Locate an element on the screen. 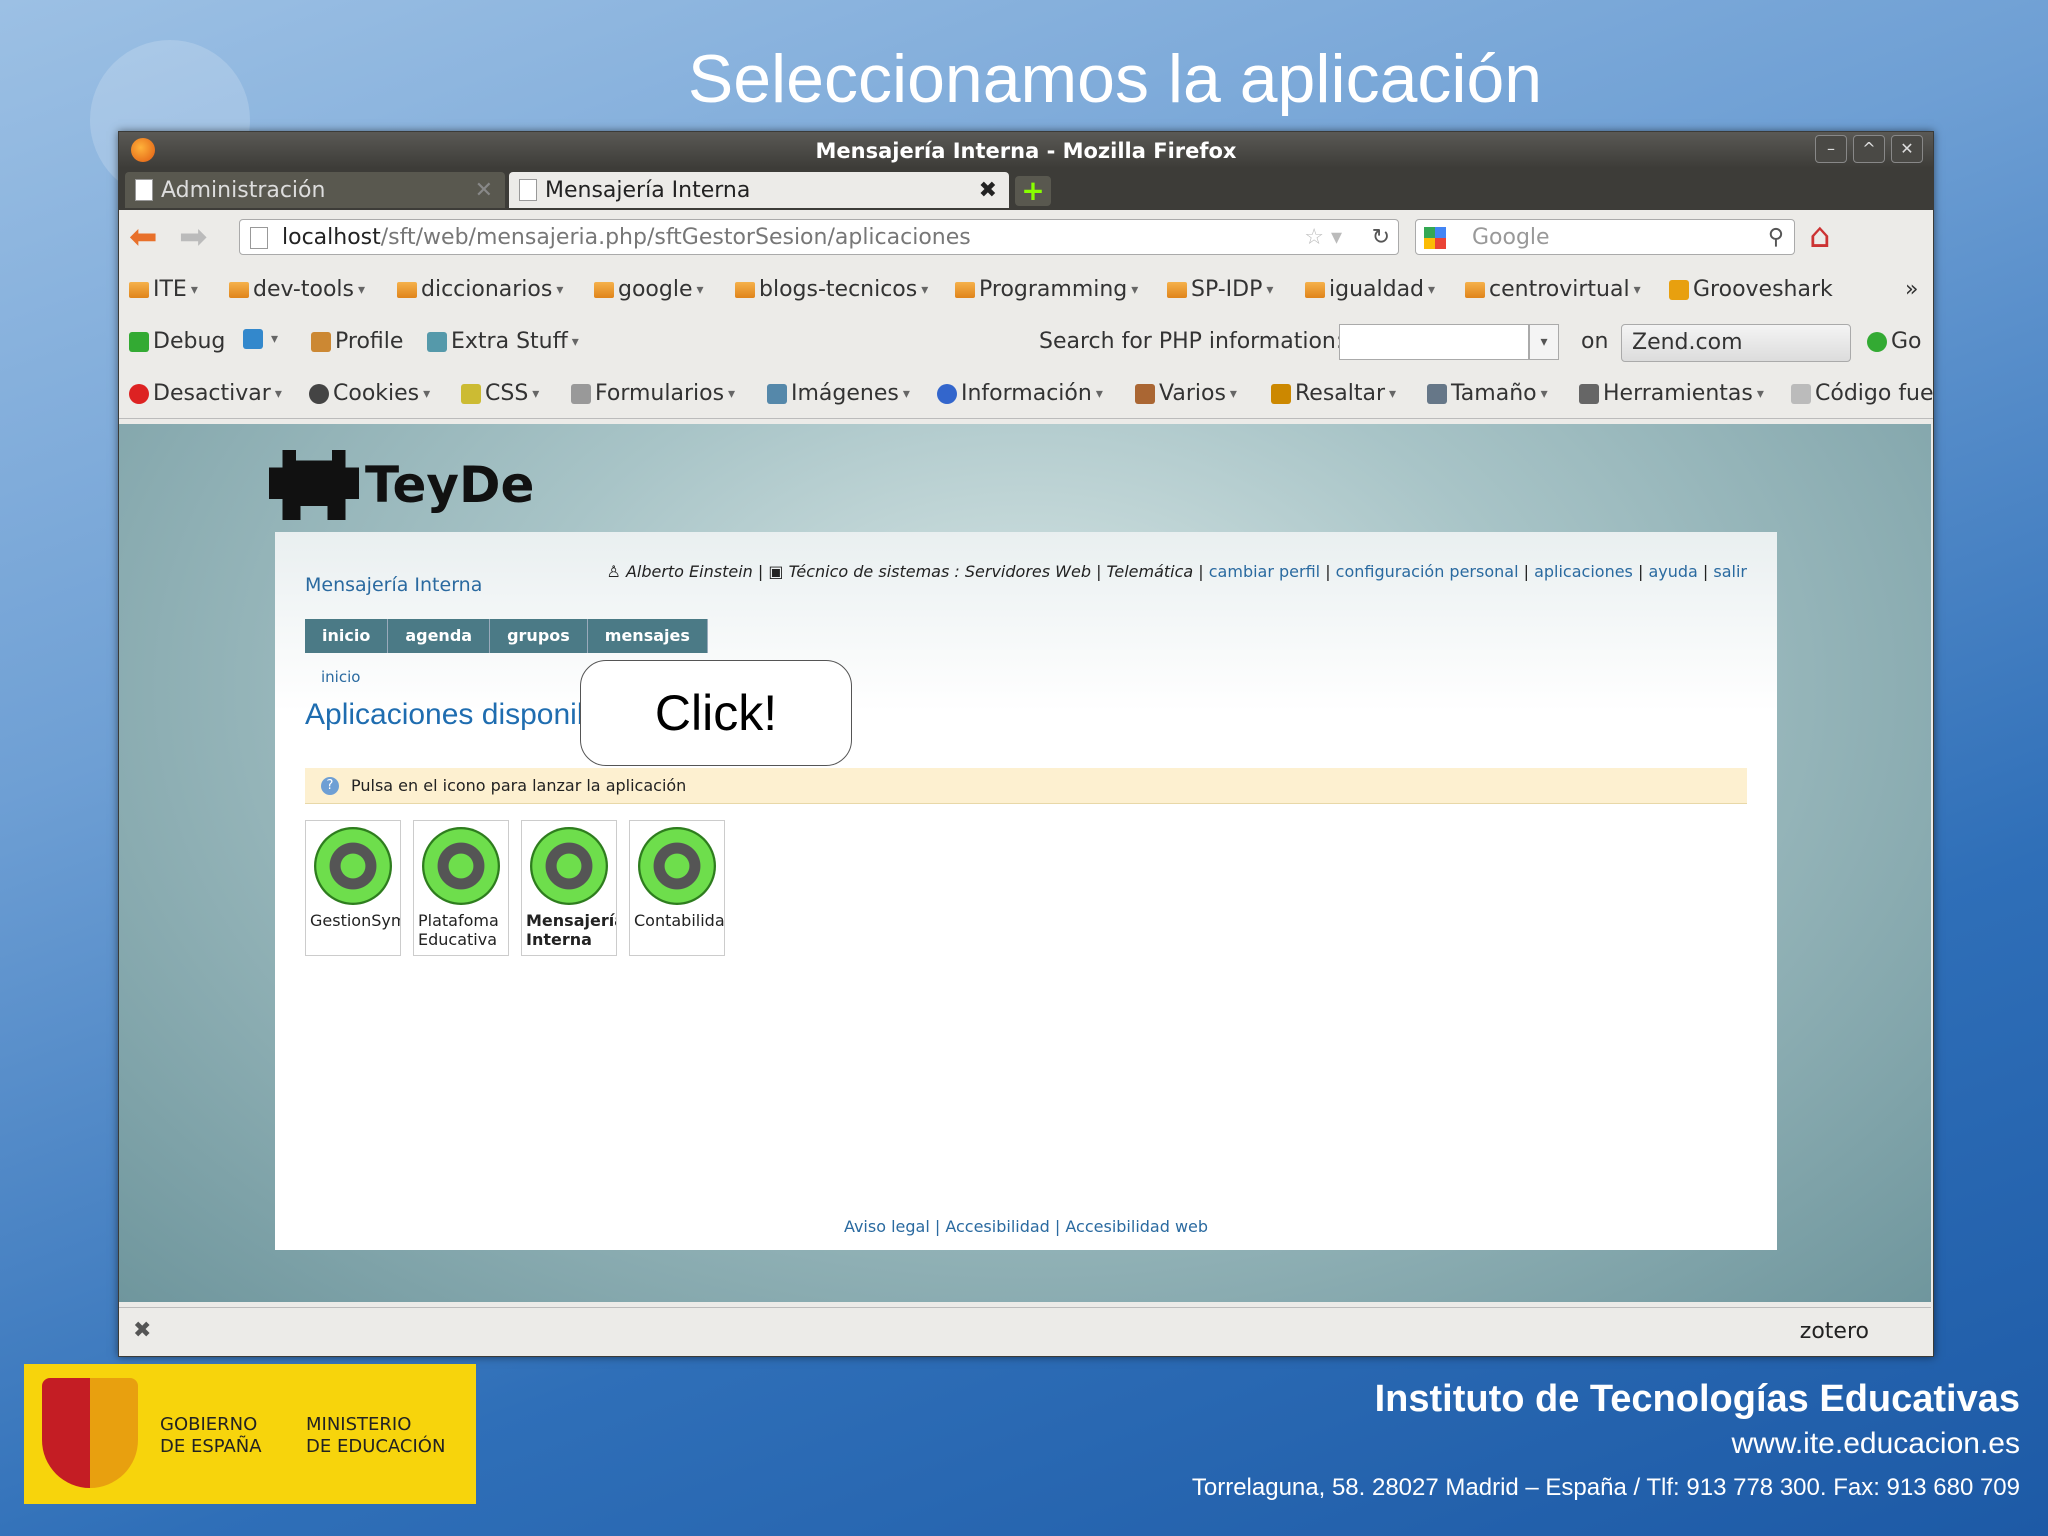 The height and width of the screenshot is (1536, 2048). link-accesibilidad: Accesibilidad is located at coordinates (997, 1226).